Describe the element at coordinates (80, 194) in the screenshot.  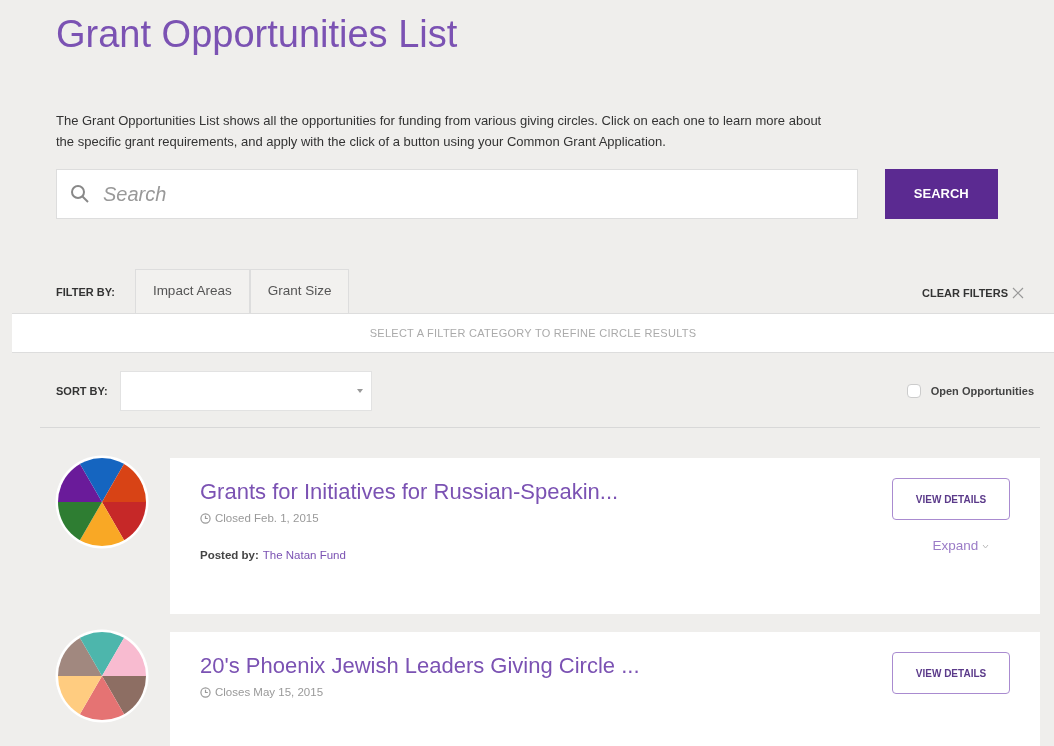
I see `search-icon` at that location.